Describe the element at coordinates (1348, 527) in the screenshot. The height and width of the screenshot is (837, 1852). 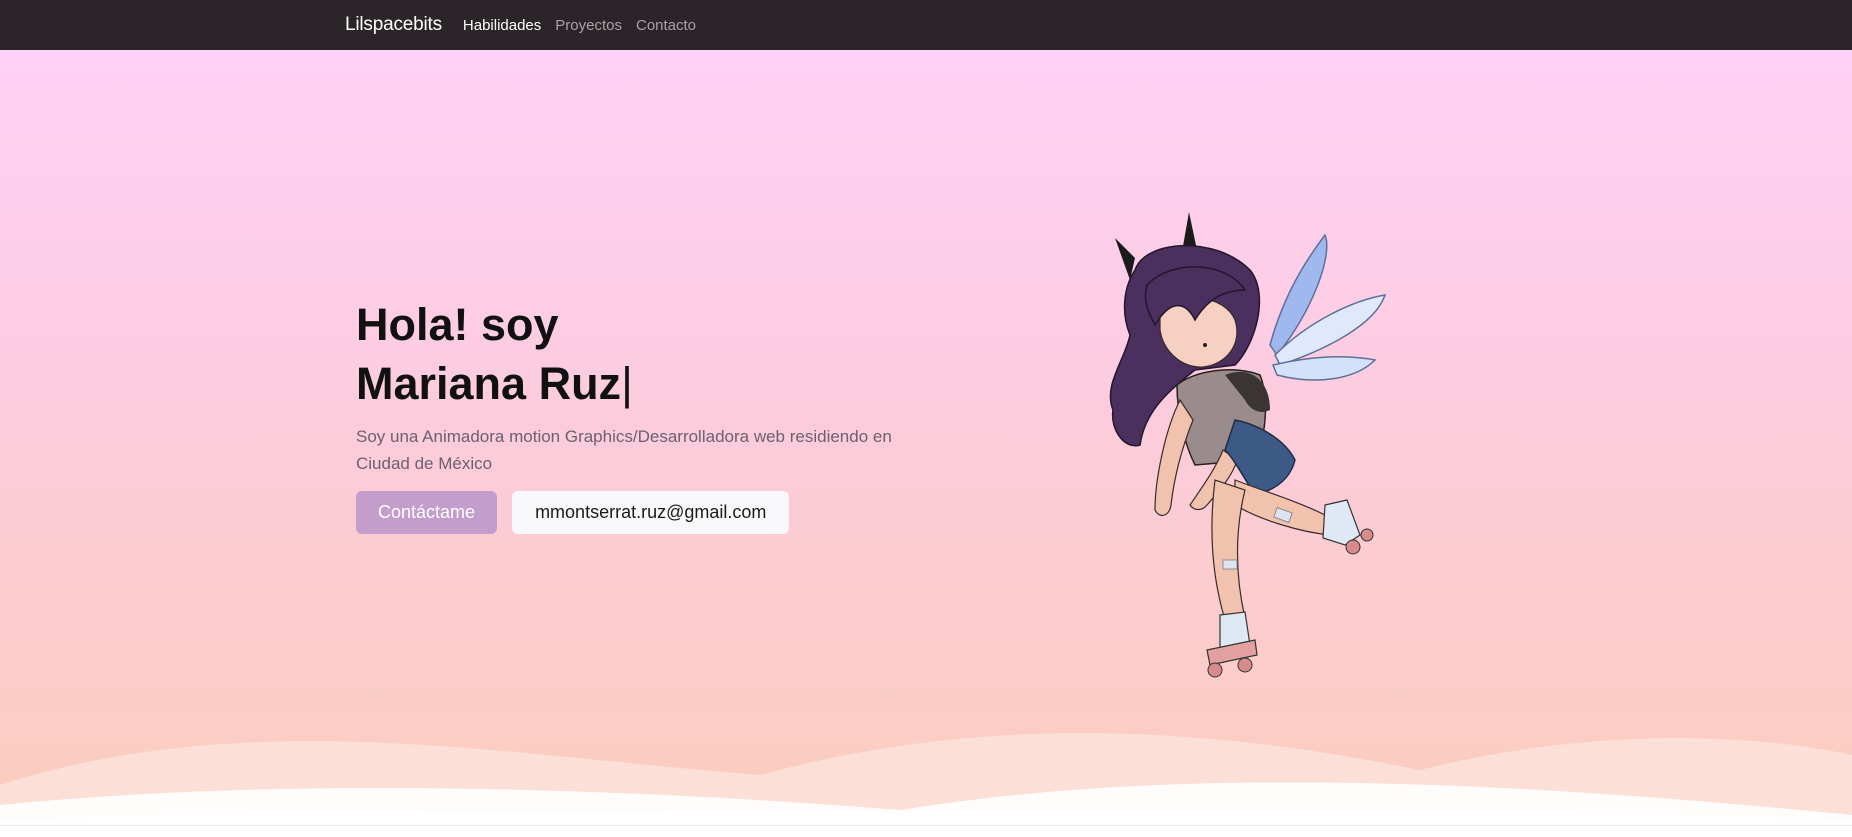
I see `skate-right` at that location.